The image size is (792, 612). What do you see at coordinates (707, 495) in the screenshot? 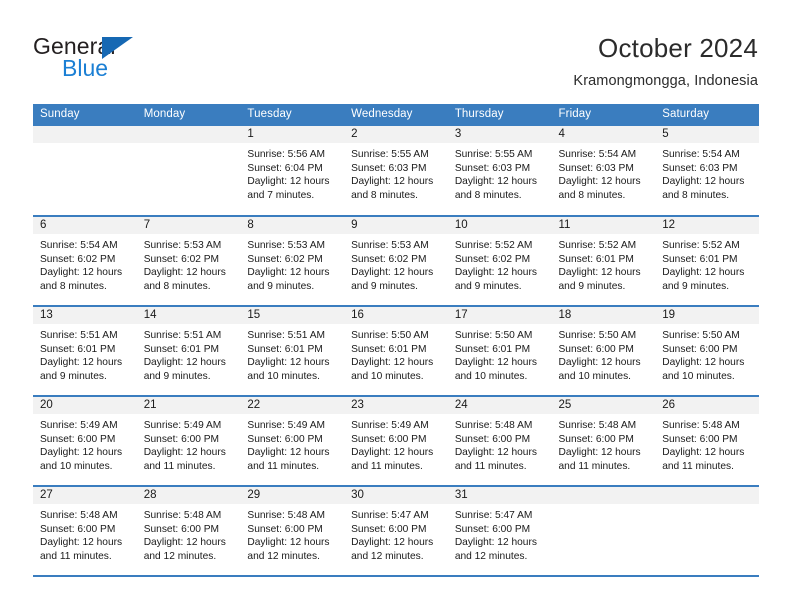
I see `day-number` at bounding box center [707, 495].